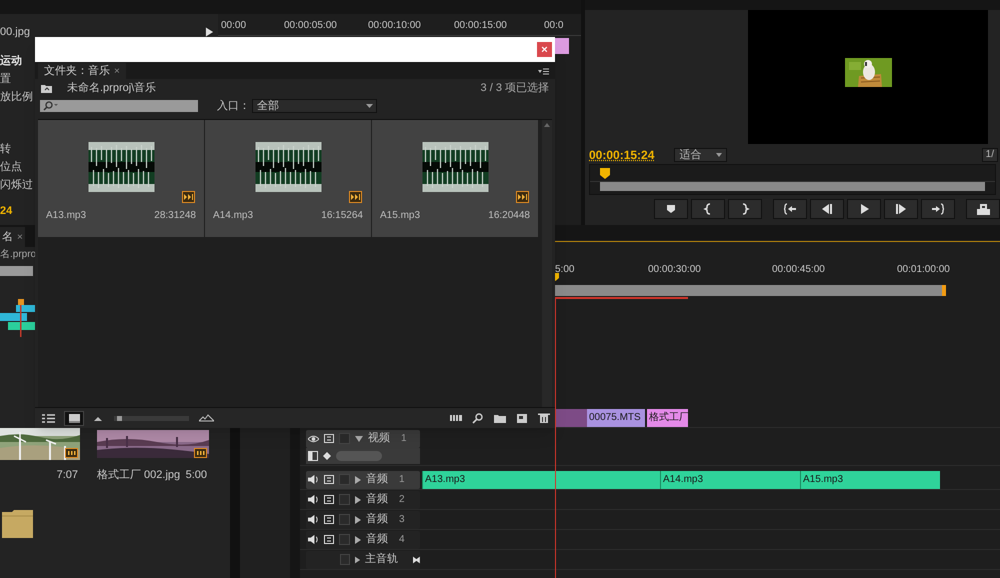  I want to click on step-back-button, so click(827, 209).